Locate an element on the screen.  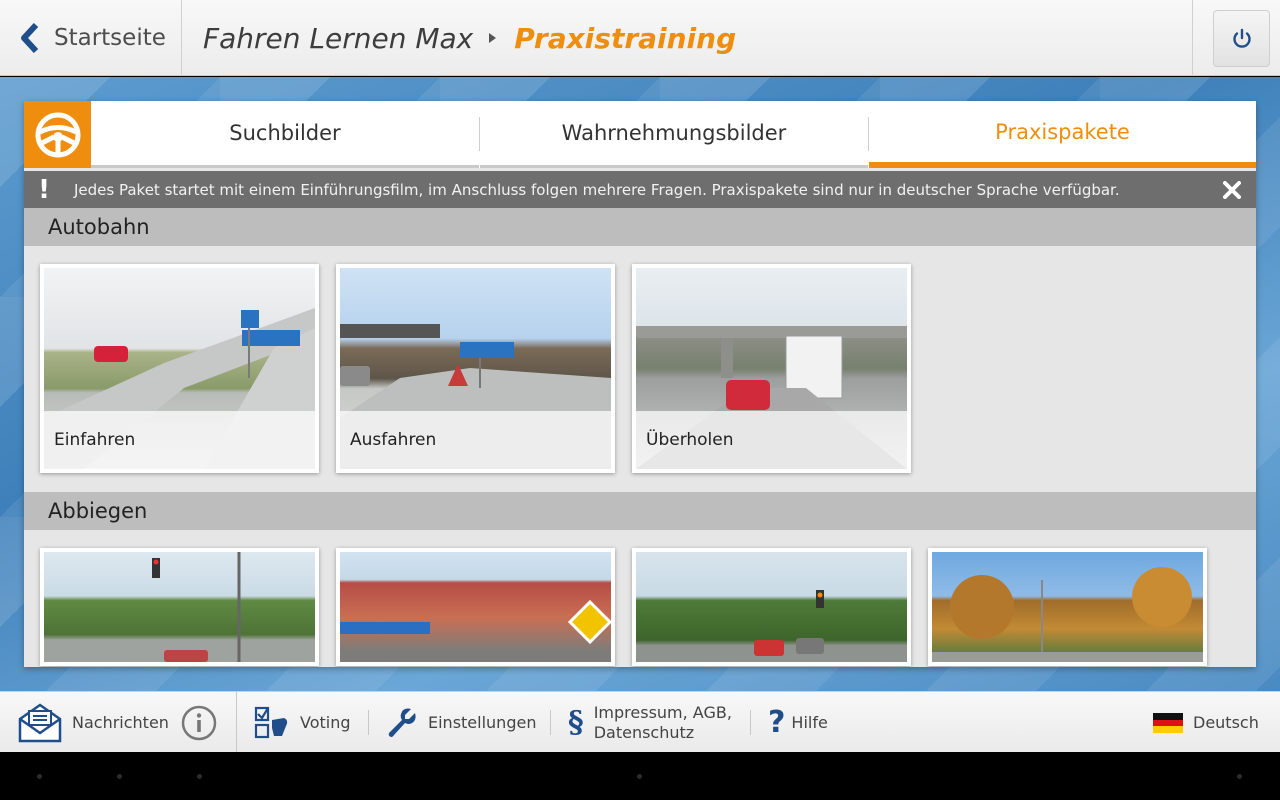
section-header-abbiegen: Abbiegen is located at coordinates (640, 511).